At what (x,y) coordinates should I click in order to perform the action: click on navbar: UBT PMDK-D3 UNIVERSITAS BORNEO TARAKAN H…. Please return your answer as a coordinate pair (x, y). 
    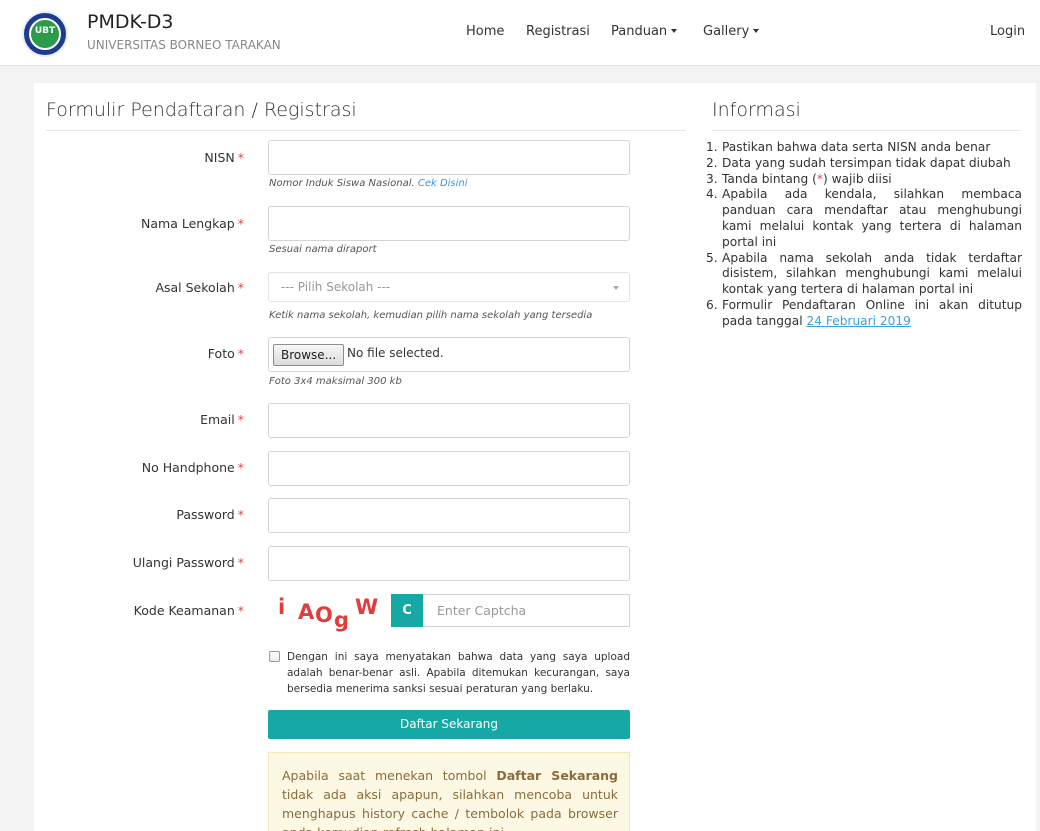
    Looking at the image, I should click on (520, 33).